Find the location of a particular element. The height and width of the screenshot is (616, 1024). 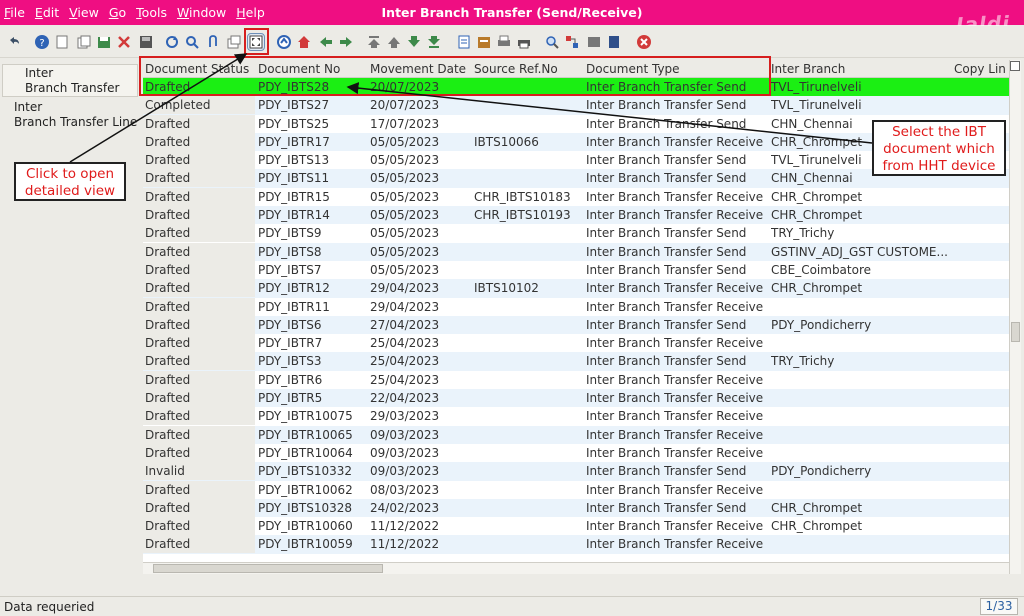

copy-record-icon is located at coordinates (84, 42).